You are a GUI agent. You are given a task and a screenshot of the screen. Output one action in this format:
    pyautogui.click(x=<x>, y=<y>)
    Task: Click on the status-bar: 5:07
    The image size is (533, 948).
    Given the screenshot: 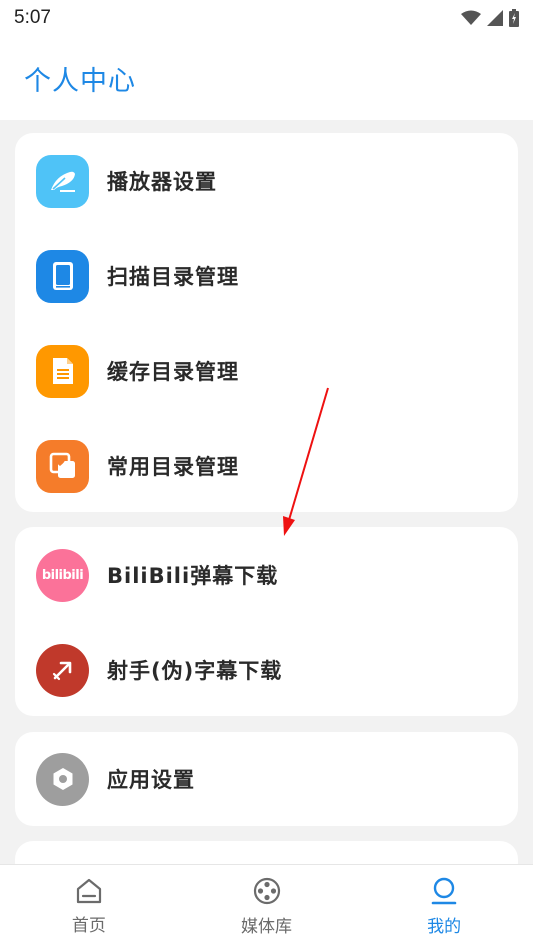 What is the action you would take?
    pyautogui.click(x=266, y=18)
    